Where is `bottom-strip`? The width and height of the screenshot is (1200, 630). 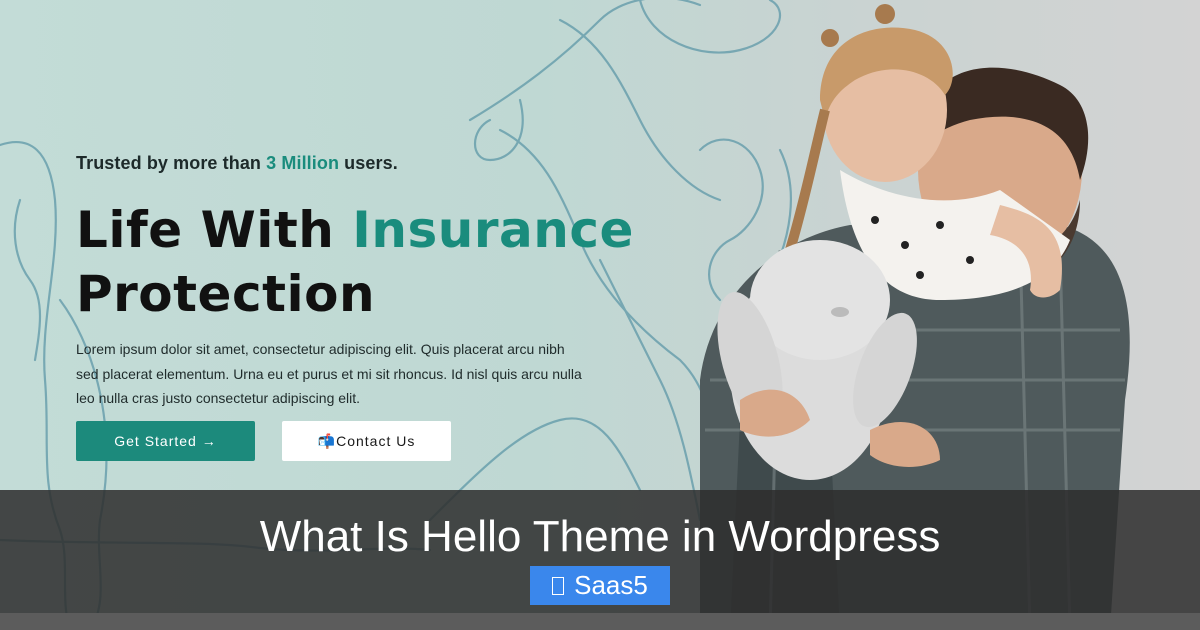 bottom-strip is located at coordinates (600, 621).